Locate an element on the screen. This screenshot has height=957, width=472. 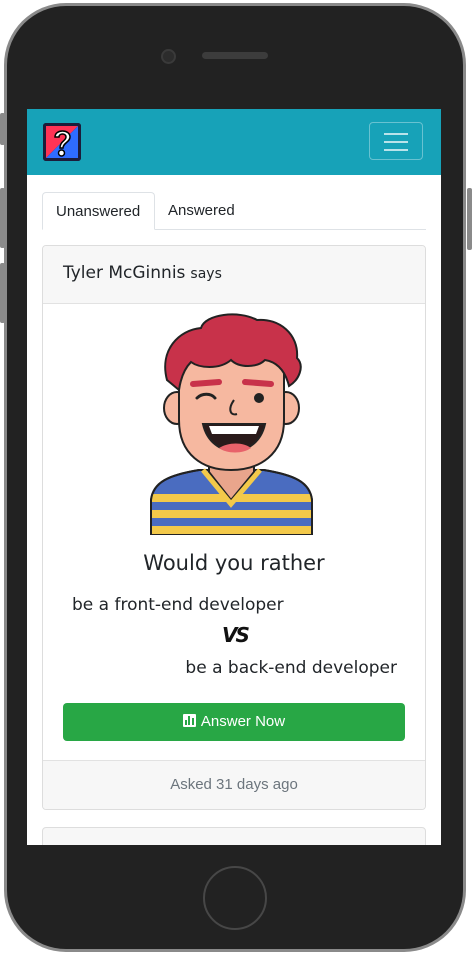
power-button is located at coordinates (469, 219).